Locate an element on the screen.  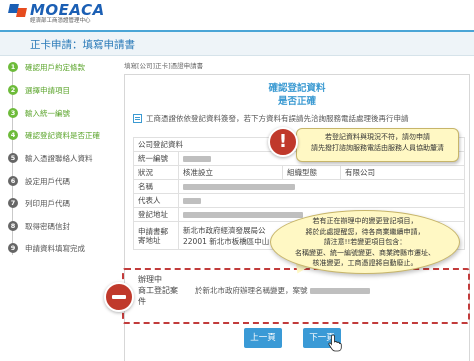
sidebar-step-3: 3 輸入統一編號 is located at coordinates (39, 113).